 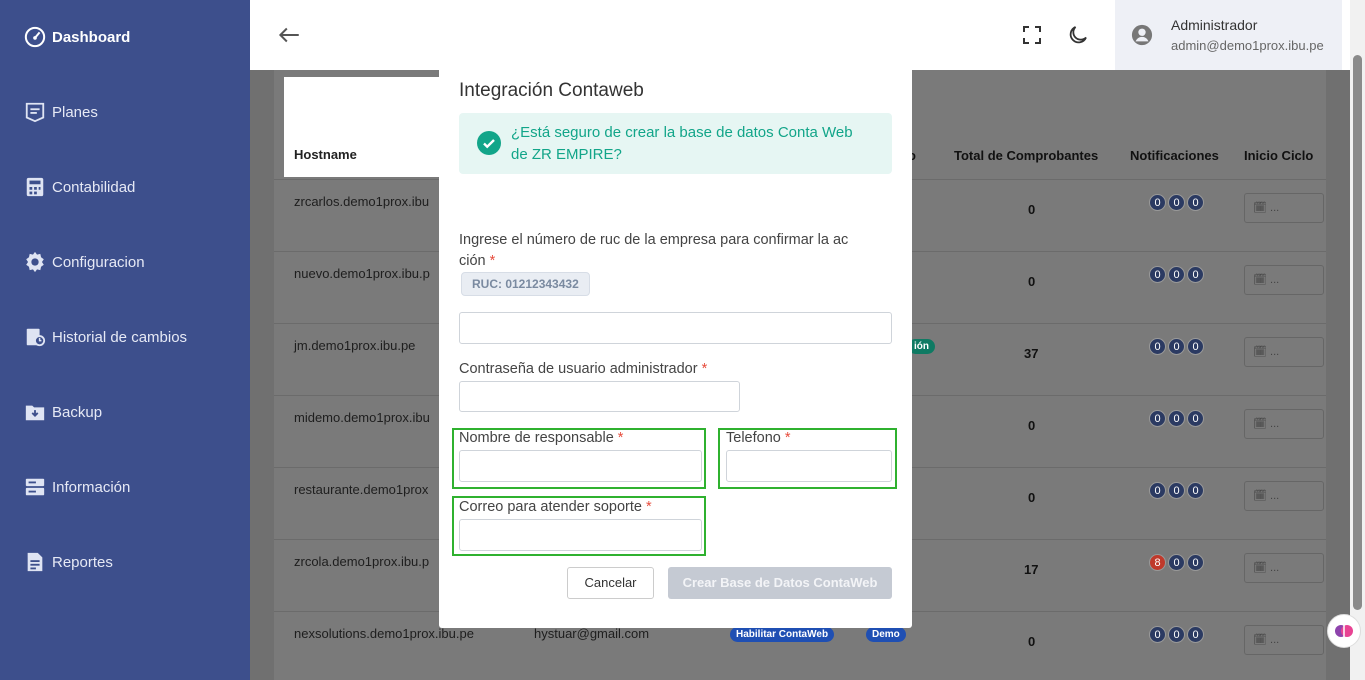 I want to click on sidebar-item-label: Dashboard, so click(x=91, y=37).